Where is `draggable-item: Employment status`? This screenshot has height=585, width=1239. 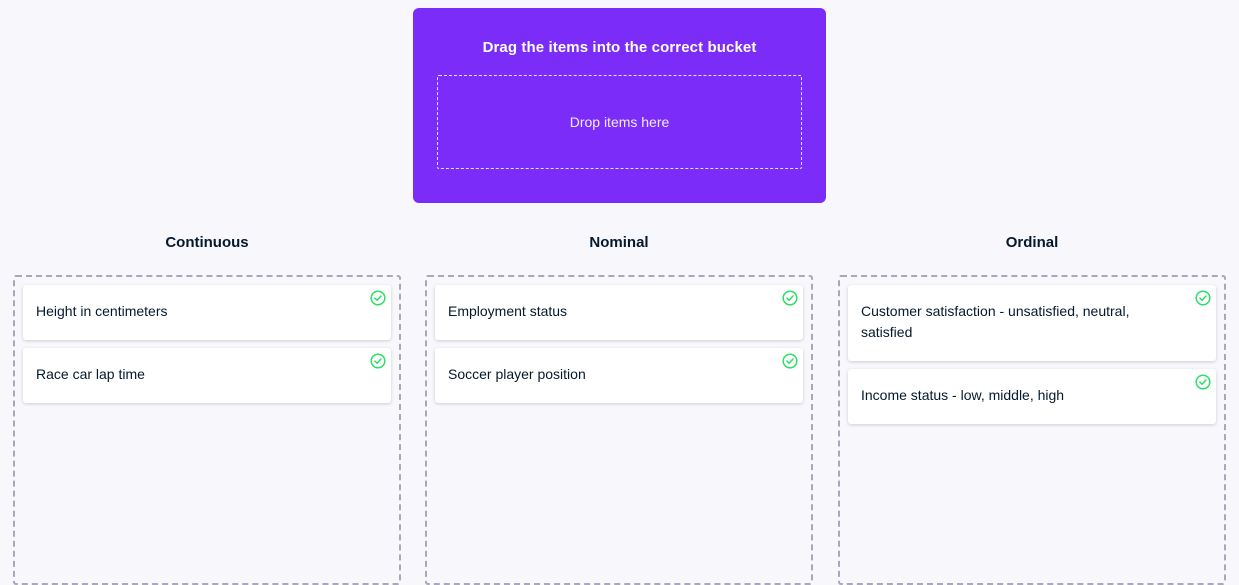 draggable-item: Employment status is located at coordinates (619, 312).